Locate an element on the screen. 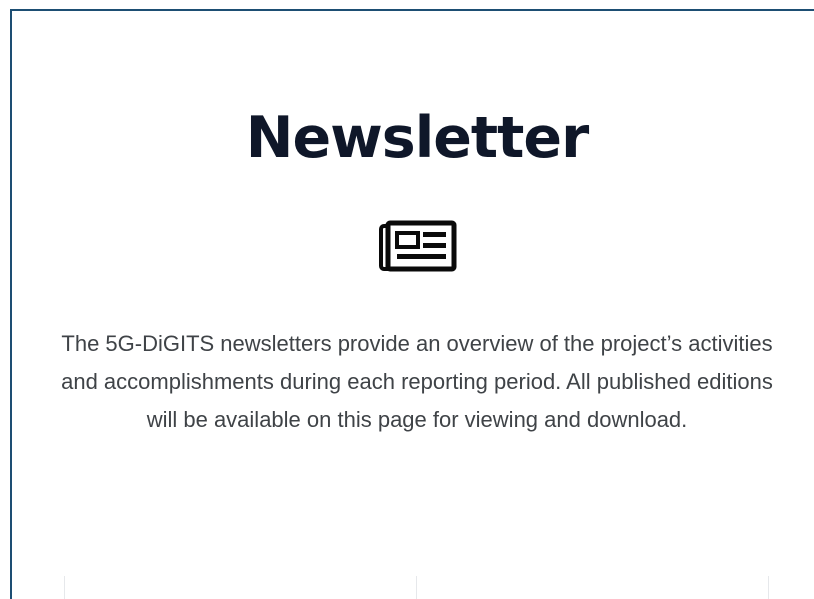 This screenshot has width=814, height=599. newspaper-icon is located at coordinates (418, 246).